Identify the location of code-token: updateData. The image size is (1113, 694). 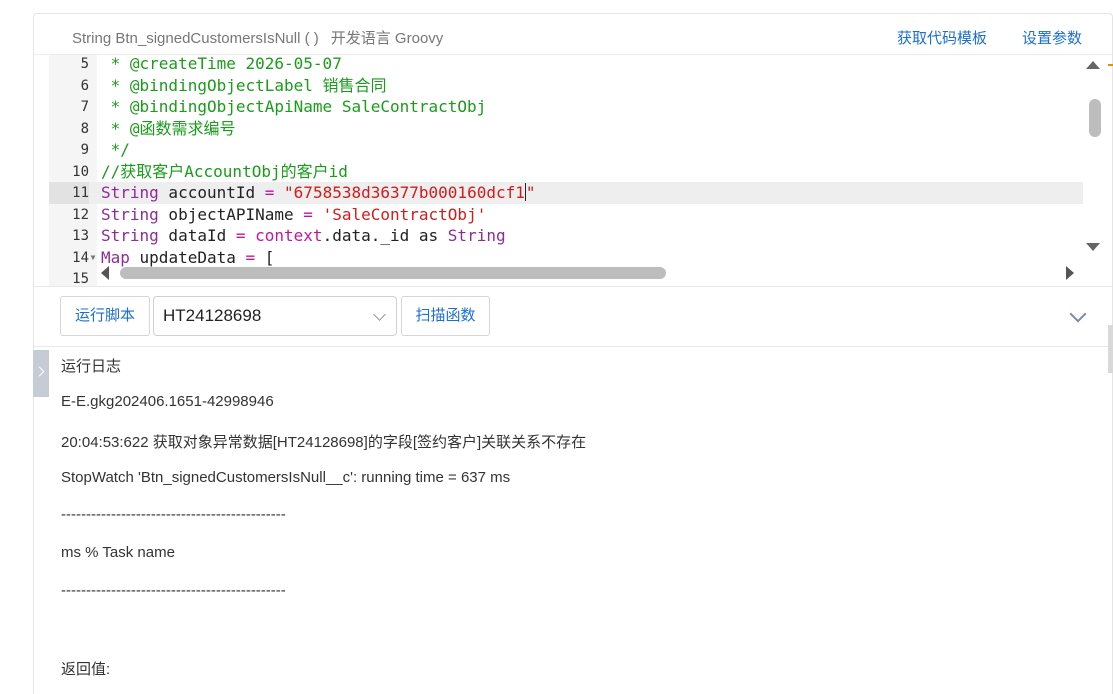
(187, 257).